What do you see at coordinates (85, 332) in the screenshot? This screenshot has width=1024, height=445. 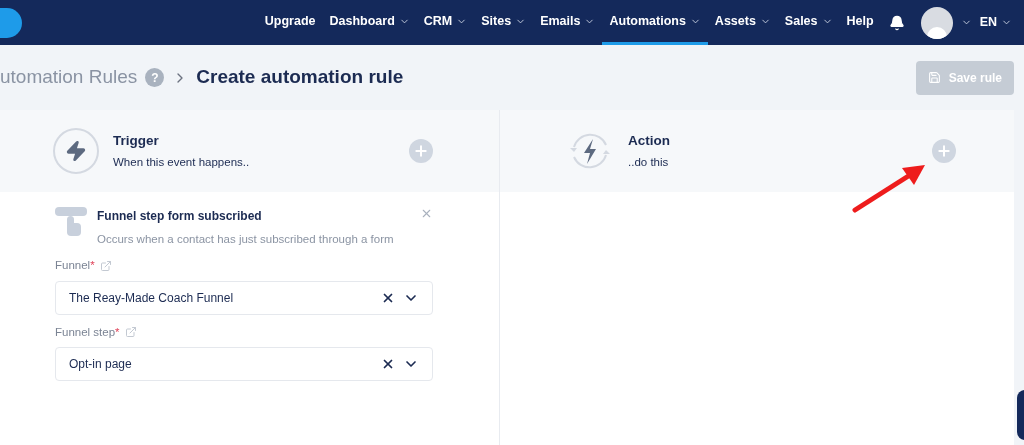 I see `field-label: Funnel step` at bounding box center [85, 332].